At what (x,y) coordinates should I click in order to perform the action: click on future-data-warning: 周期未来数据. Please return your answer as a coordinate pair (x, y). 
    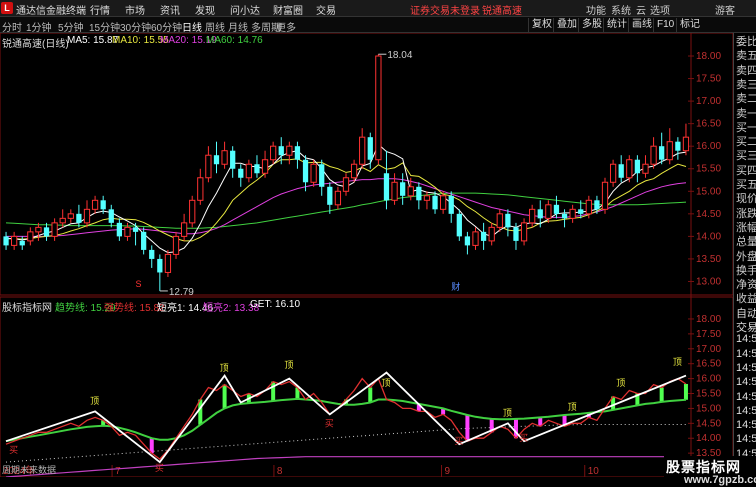
    Looking at the image, I should click on (29, 470).